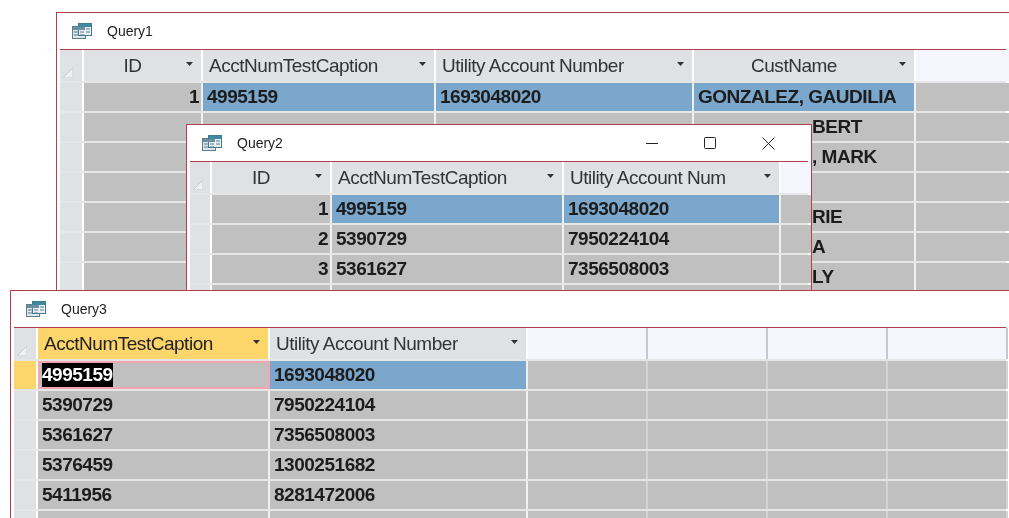 The width and height of the screenshot is (1009, 518). I want to click on window-title: Query2, so click(260, 143).